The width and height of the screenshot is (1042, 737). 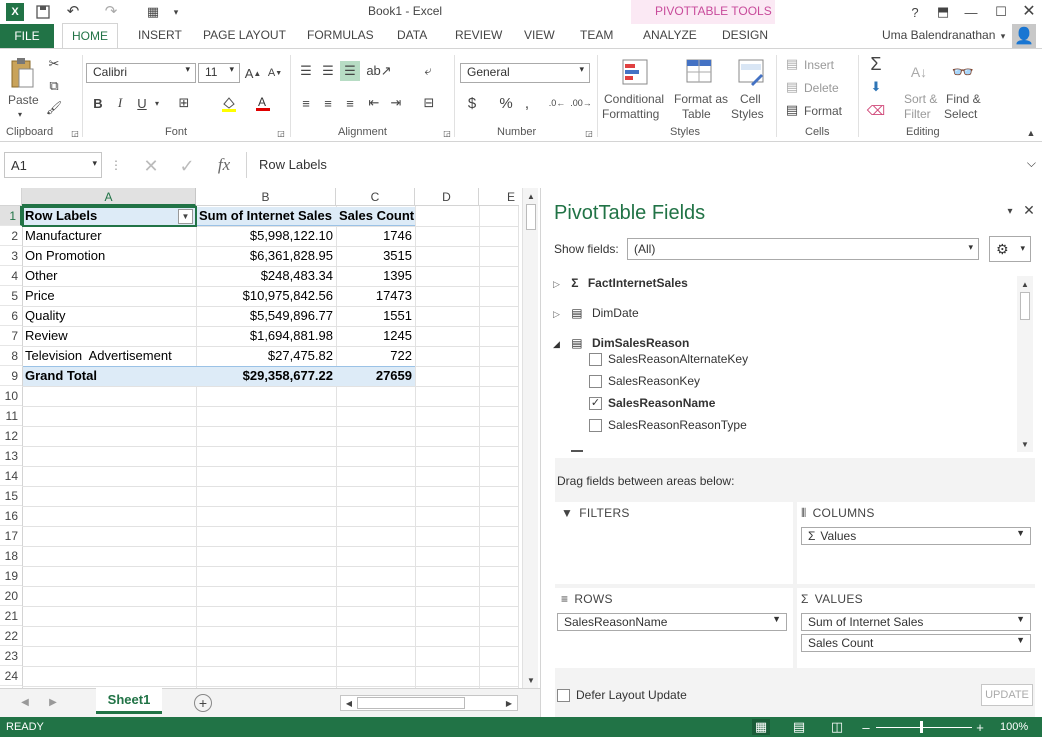 I want to click on conditional-formatting-label1: Conditional, so click(x=634, y=99).